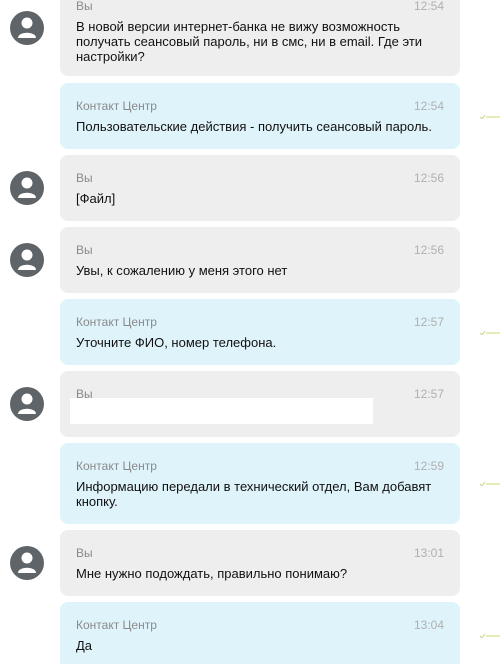  I want to click on message-agent: Контакт Центр 13:04 Да, so click(260, 633).